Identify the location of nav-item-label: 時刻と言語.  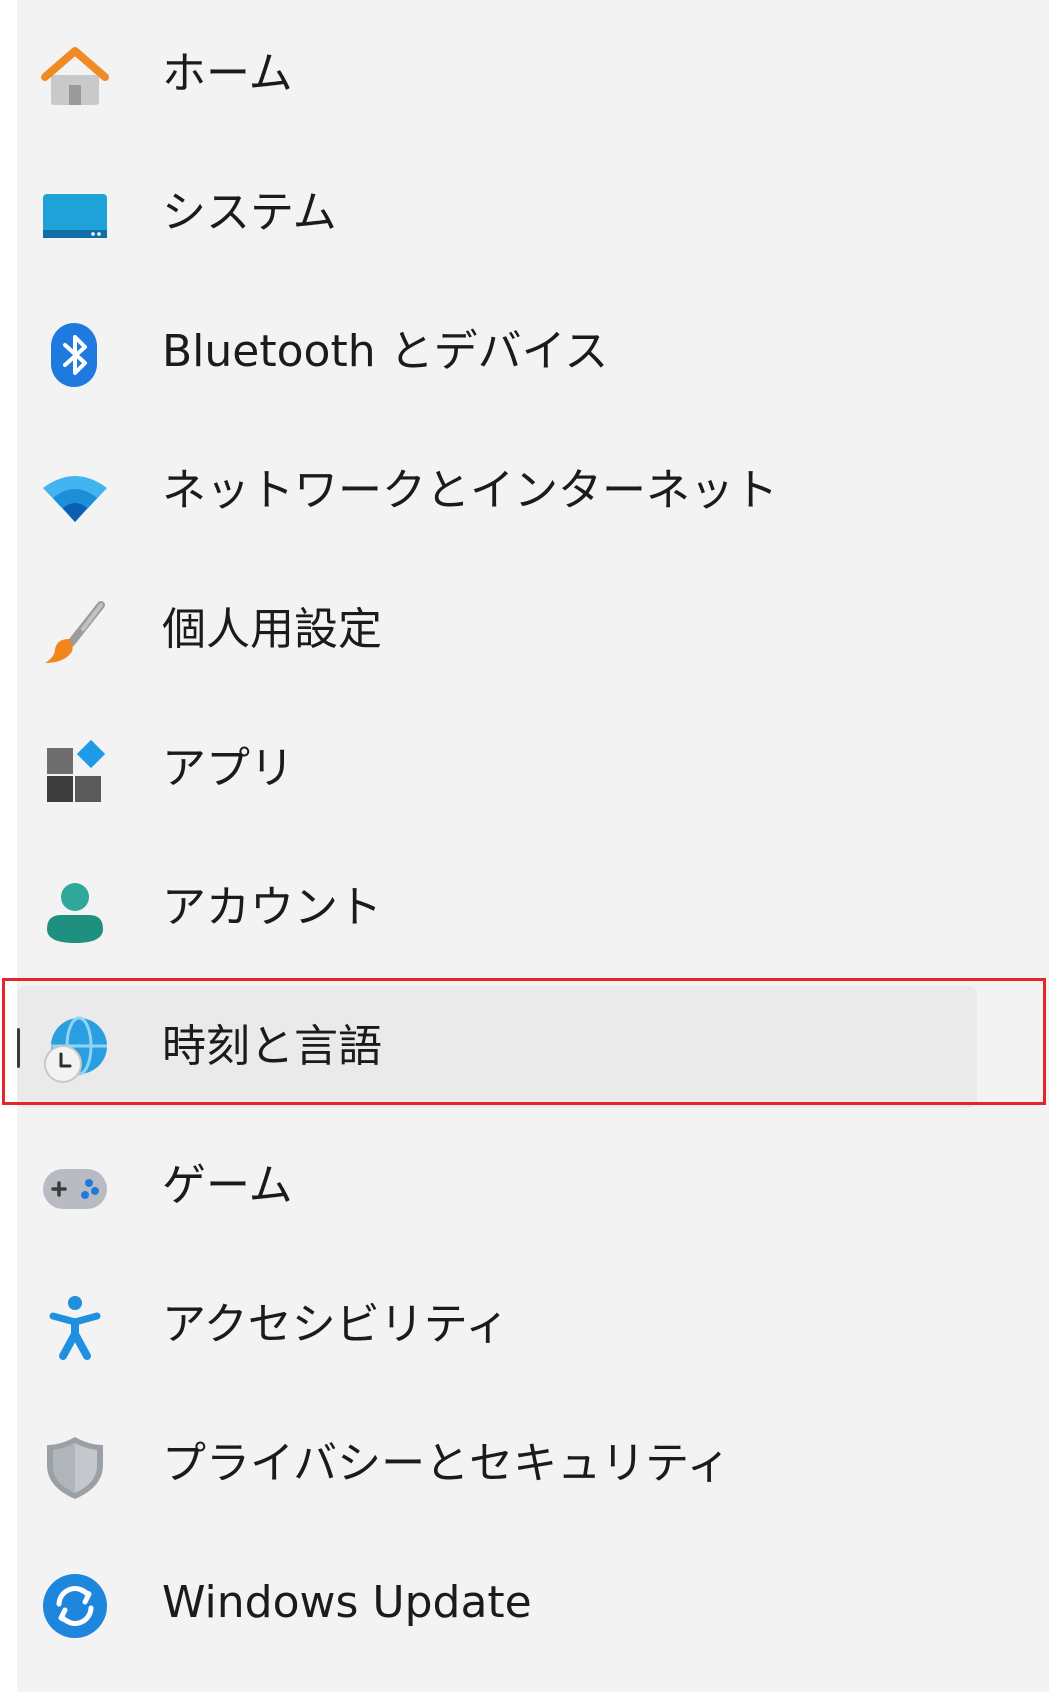
(272, 1046).